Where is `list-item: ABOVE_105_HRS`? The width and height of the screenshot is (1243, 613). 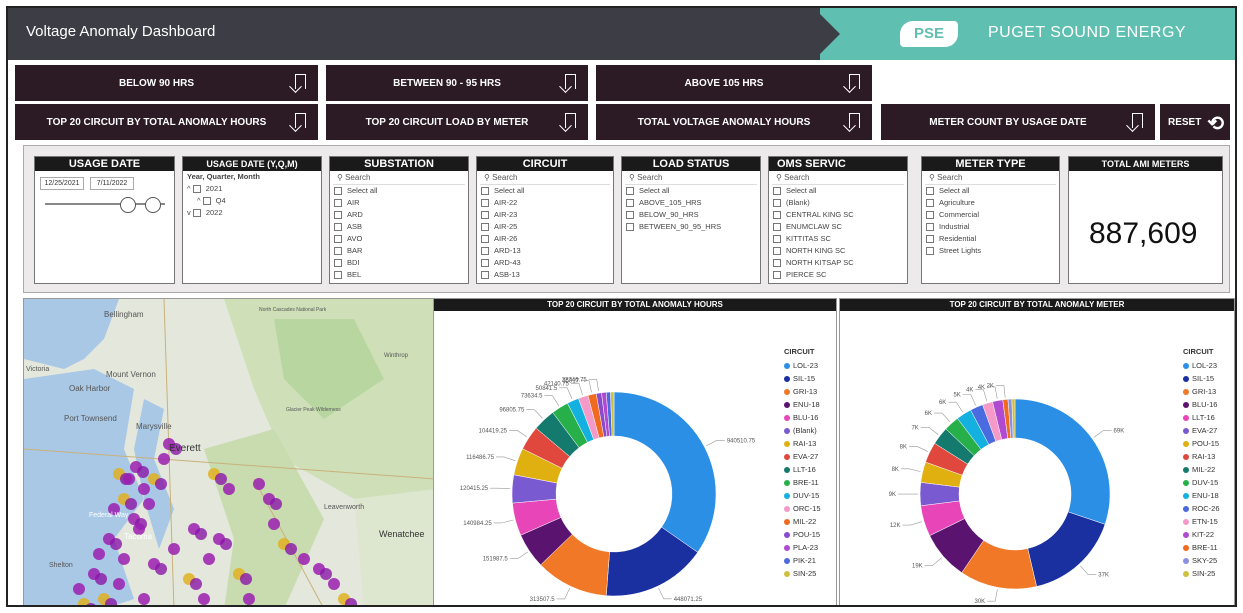 list-item: ABOVE_105_HRS is located at coordinates (691, 203).